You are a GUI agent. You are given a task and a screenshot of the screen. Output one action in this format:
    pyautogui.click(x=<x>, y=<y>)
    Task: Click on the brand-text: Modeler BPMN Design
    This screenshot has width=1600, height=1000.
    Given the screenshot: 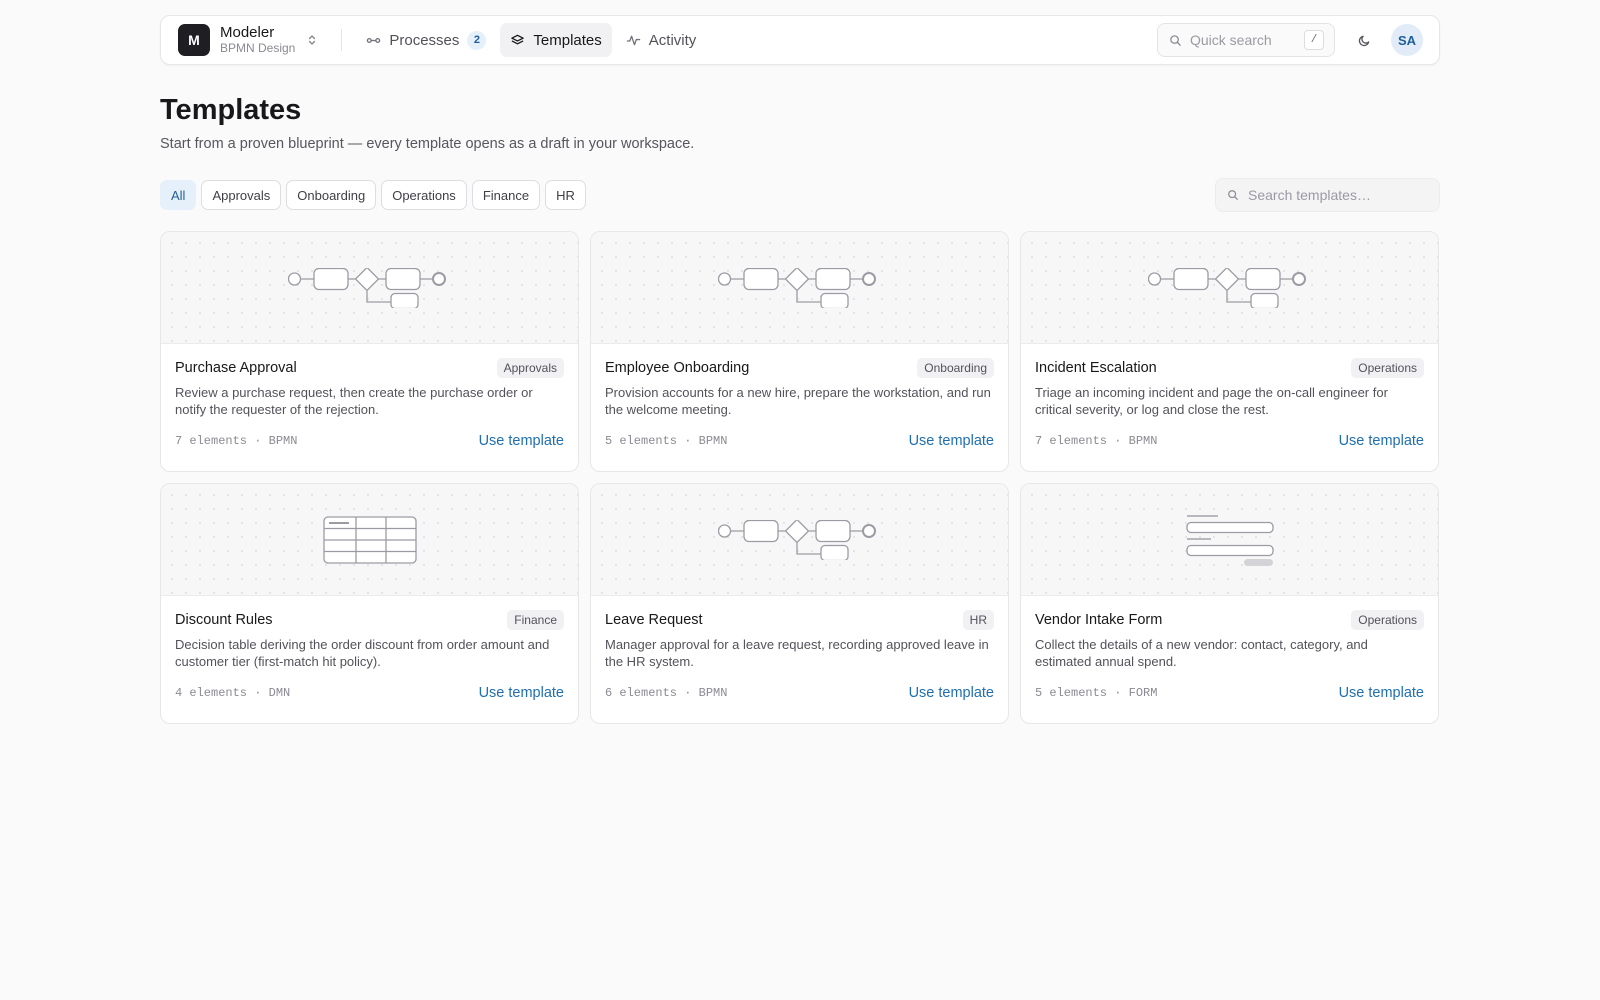 What is the action you would take?
    pyautogui.click(x=257, y=40)
    